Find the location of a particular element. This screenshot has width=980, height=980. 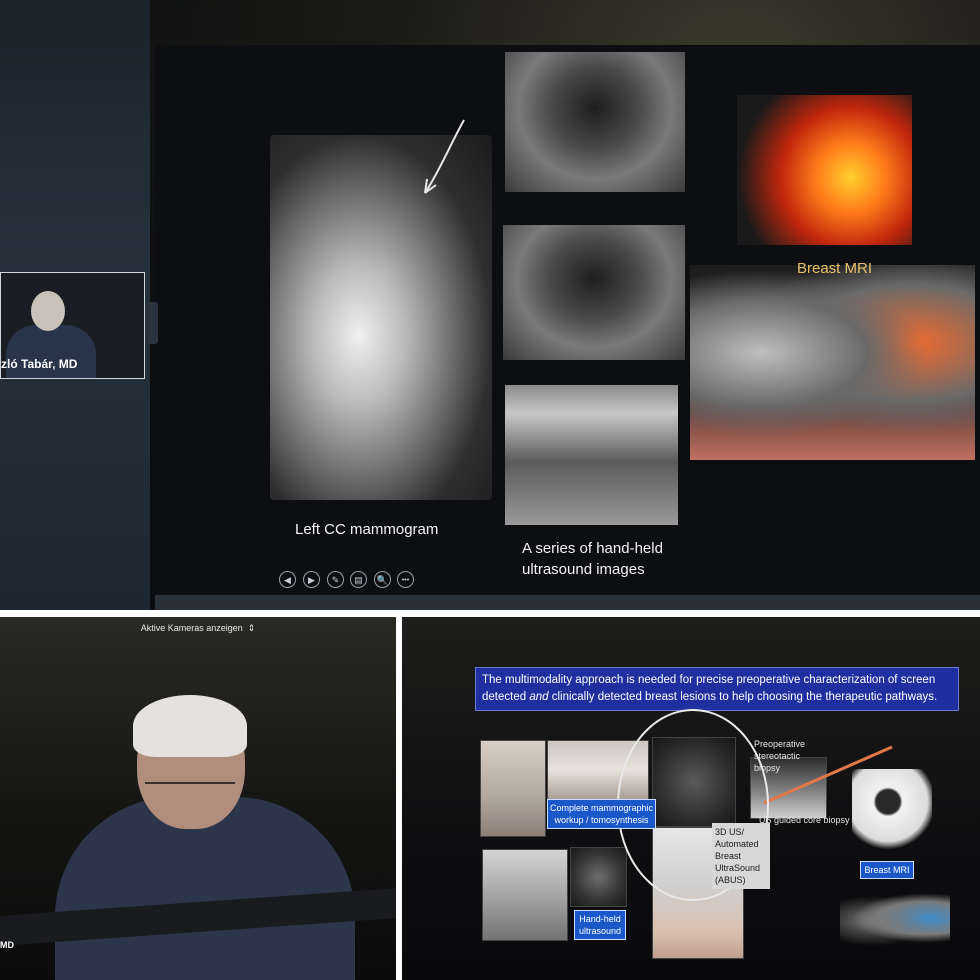

handheld-ultrasound-label: Hand-held ultrasound is located at coordinates (600, 925).